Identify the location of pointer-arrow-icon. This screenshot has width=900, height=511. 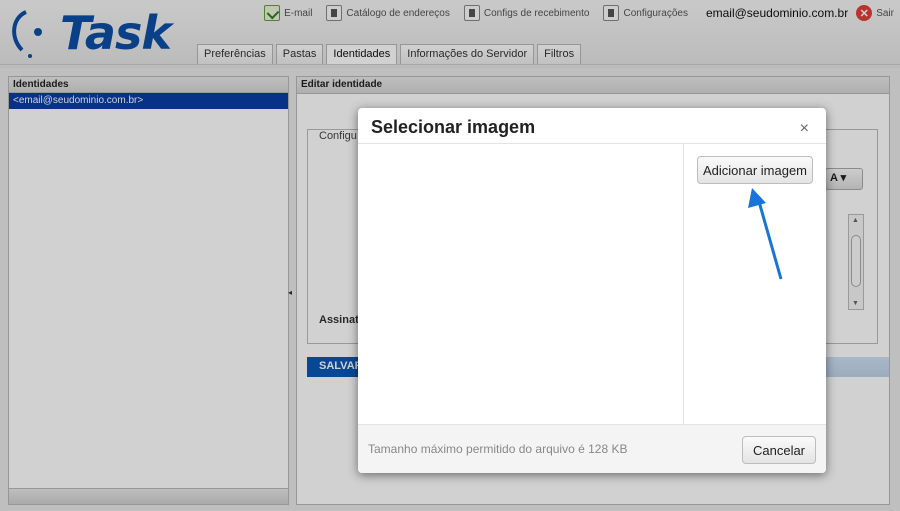
(765, 234).